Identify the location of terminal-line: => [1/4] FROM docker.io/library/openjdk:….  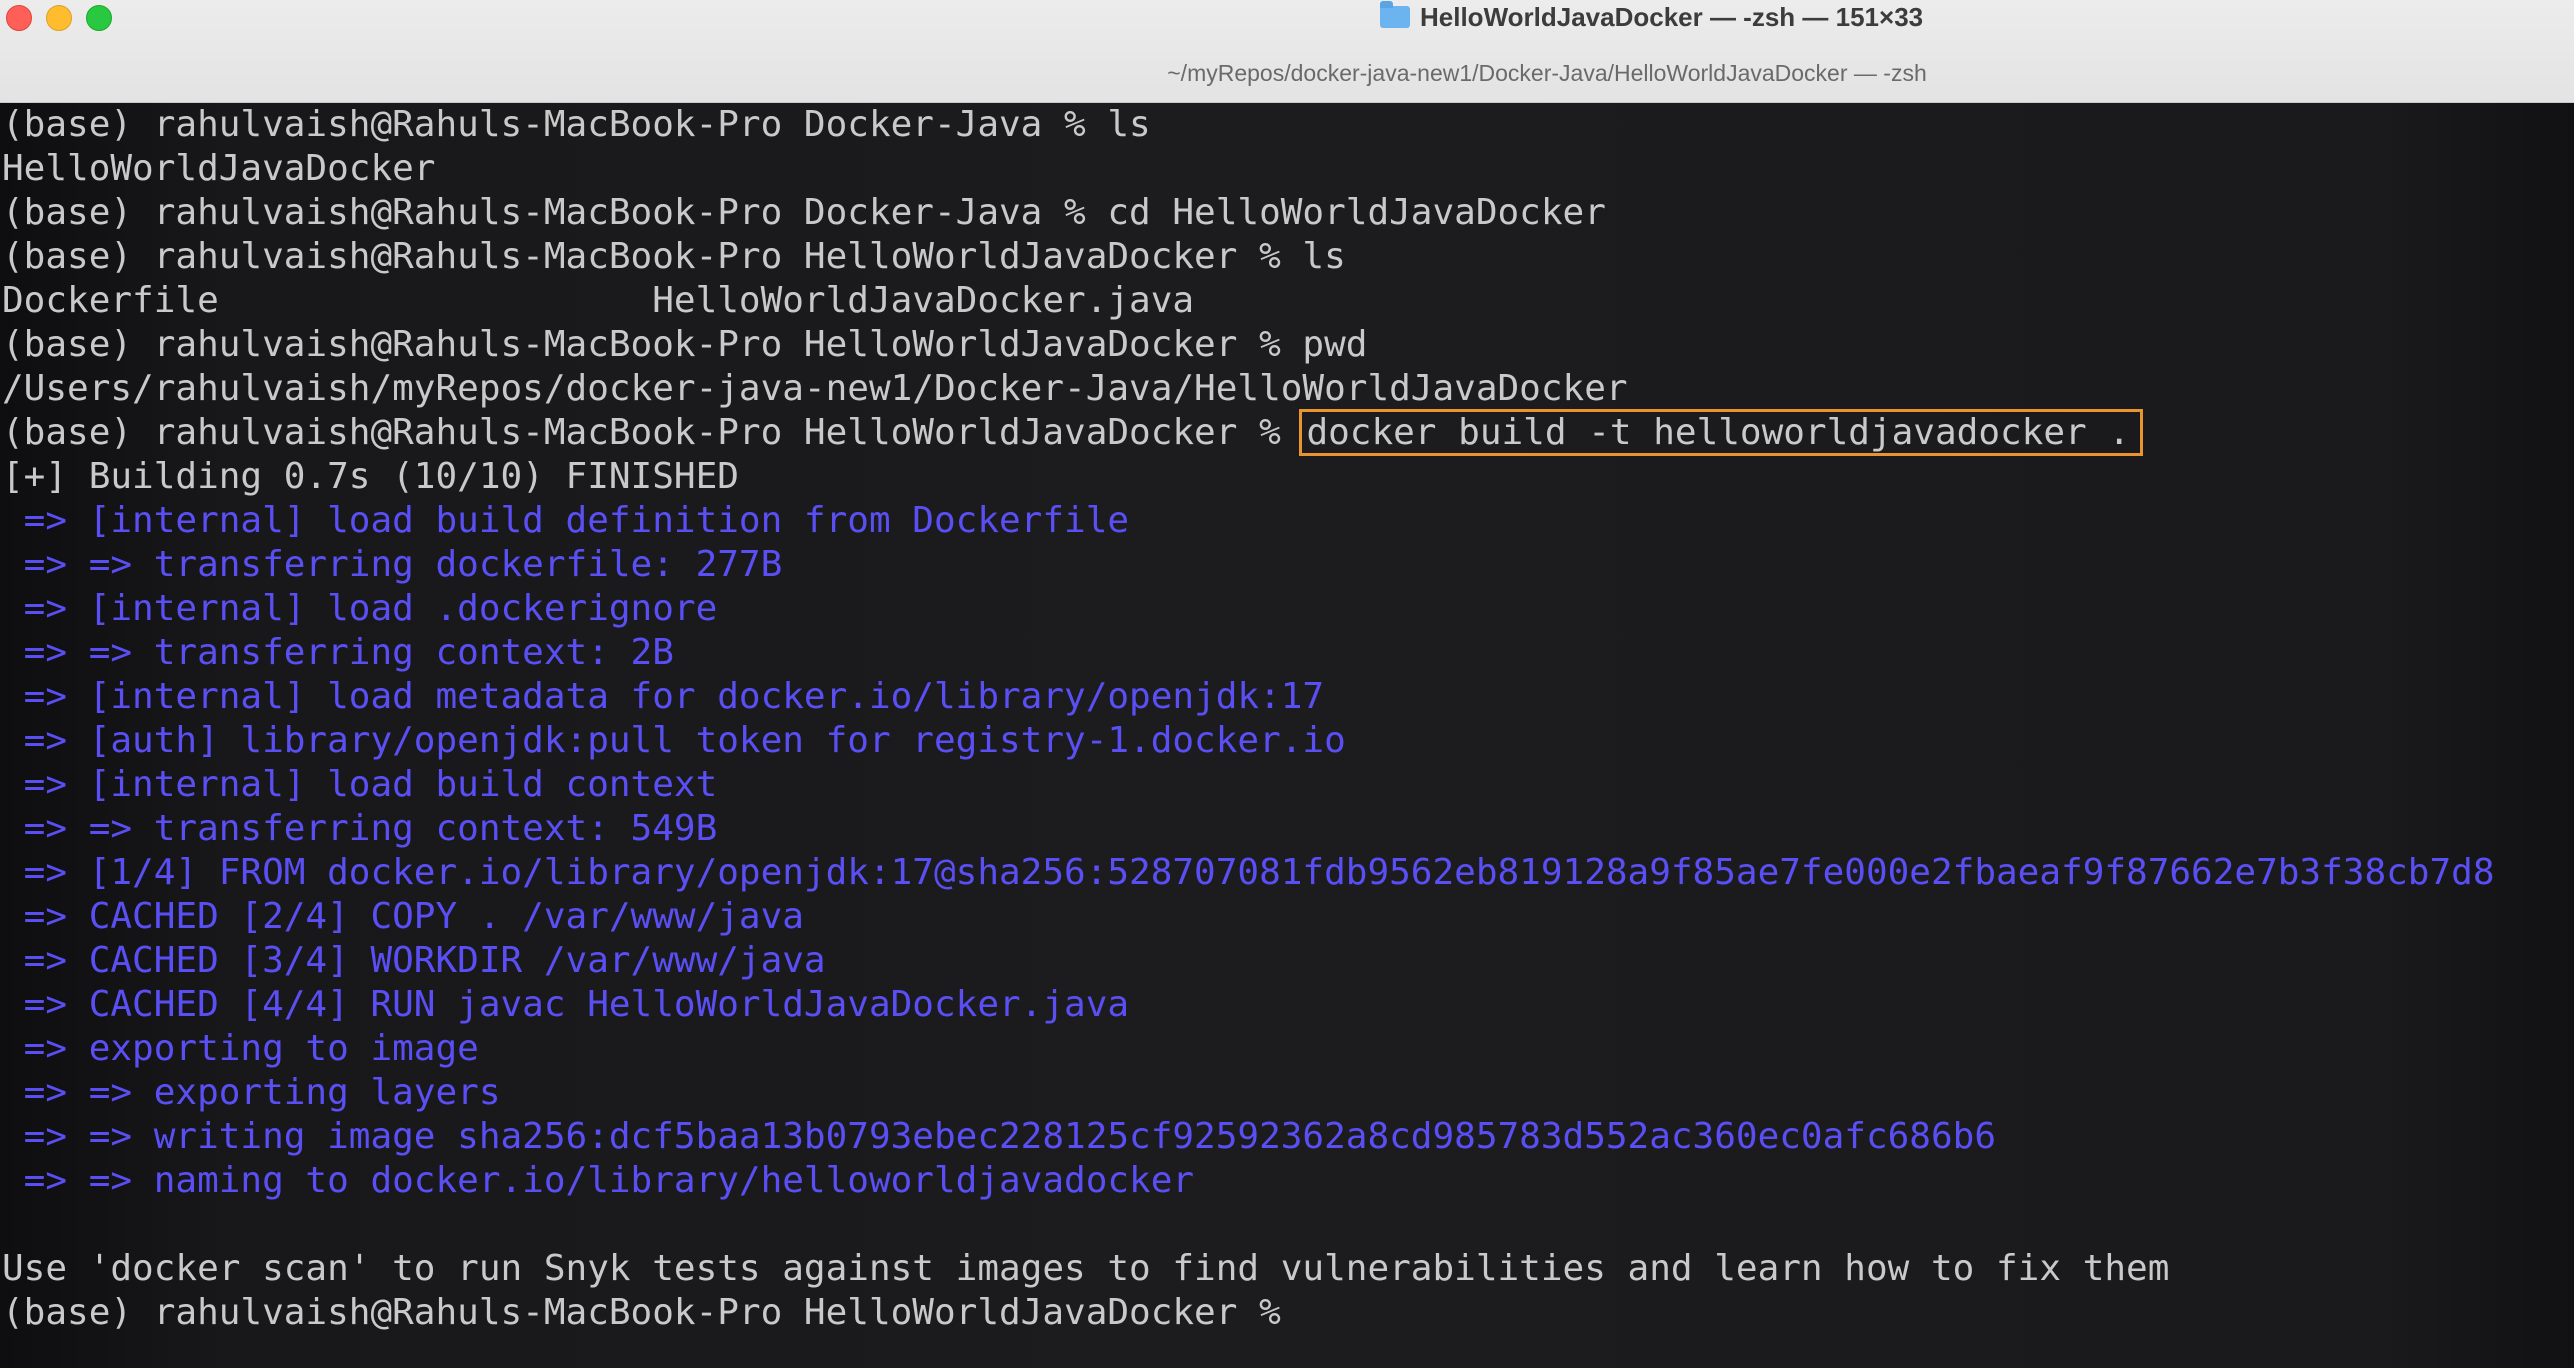
(1248, 873).